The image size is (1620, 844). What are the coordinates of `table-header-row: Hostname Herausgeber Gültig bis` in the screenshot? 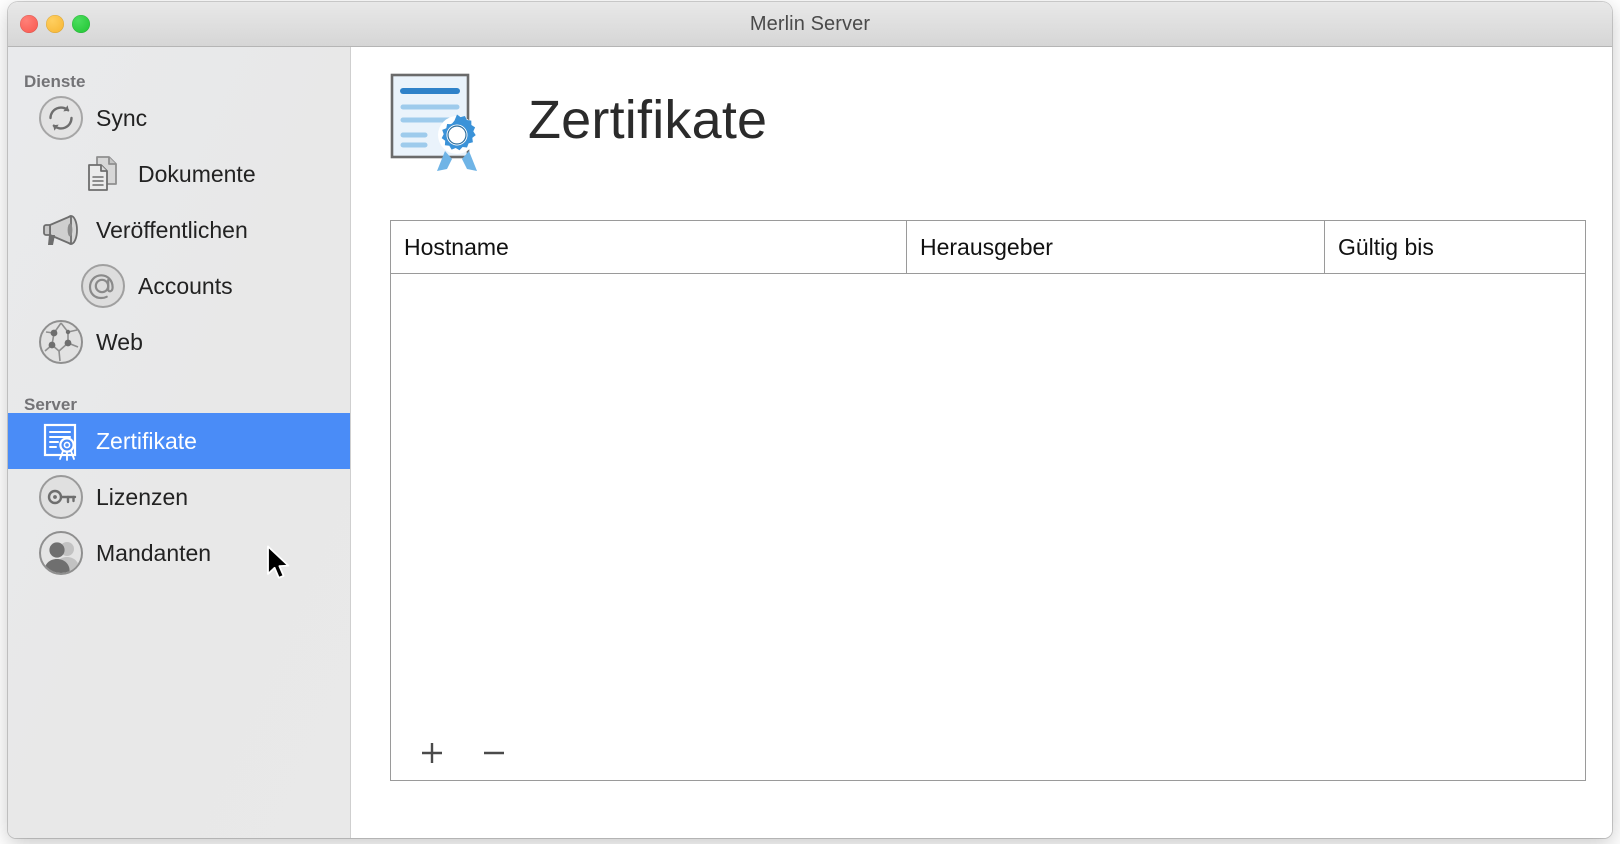 It's located at (988, 247).